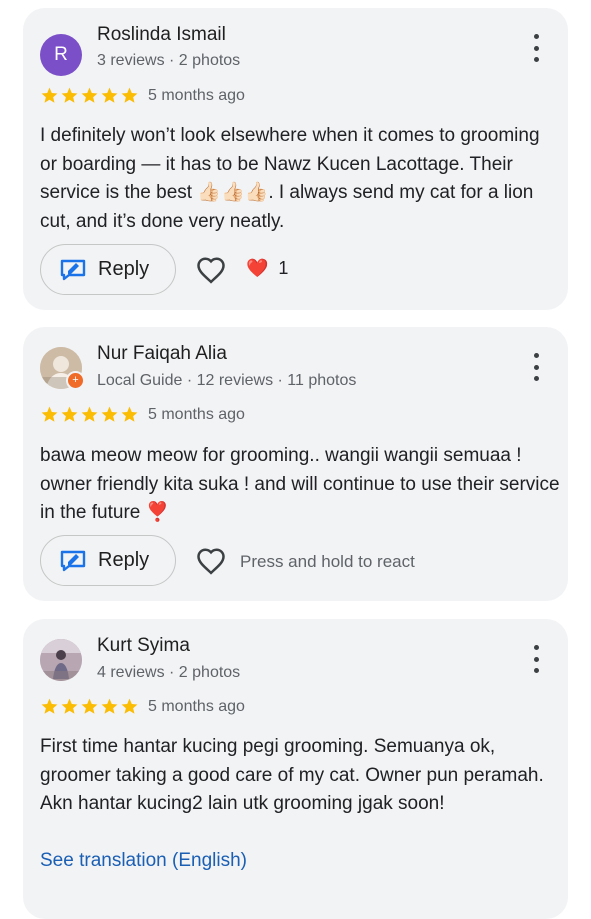  Describe the element at coordinates (62, 368) in the screenshot. I see `avatar: +` at that location.